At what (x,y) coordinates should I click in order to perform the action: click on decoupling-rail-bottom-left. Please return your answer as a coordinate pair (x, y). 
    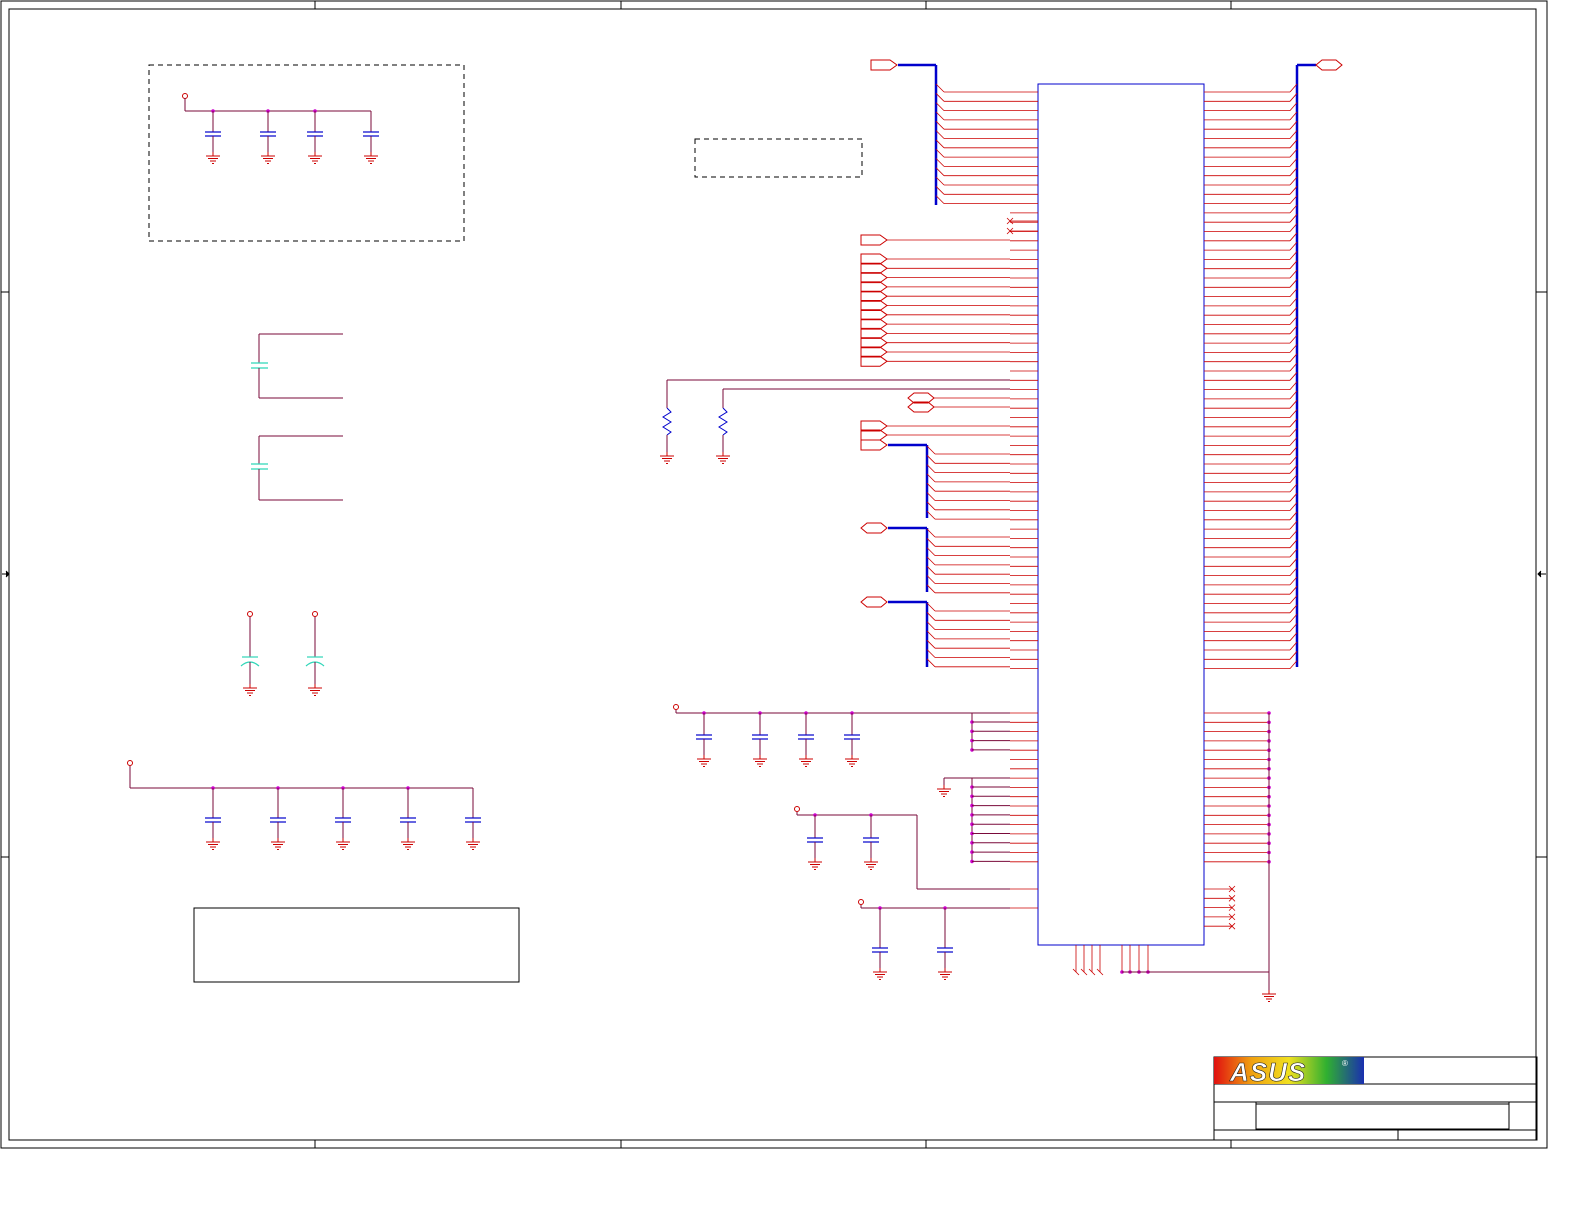
    Looking at the image, I should click on (304, 805).